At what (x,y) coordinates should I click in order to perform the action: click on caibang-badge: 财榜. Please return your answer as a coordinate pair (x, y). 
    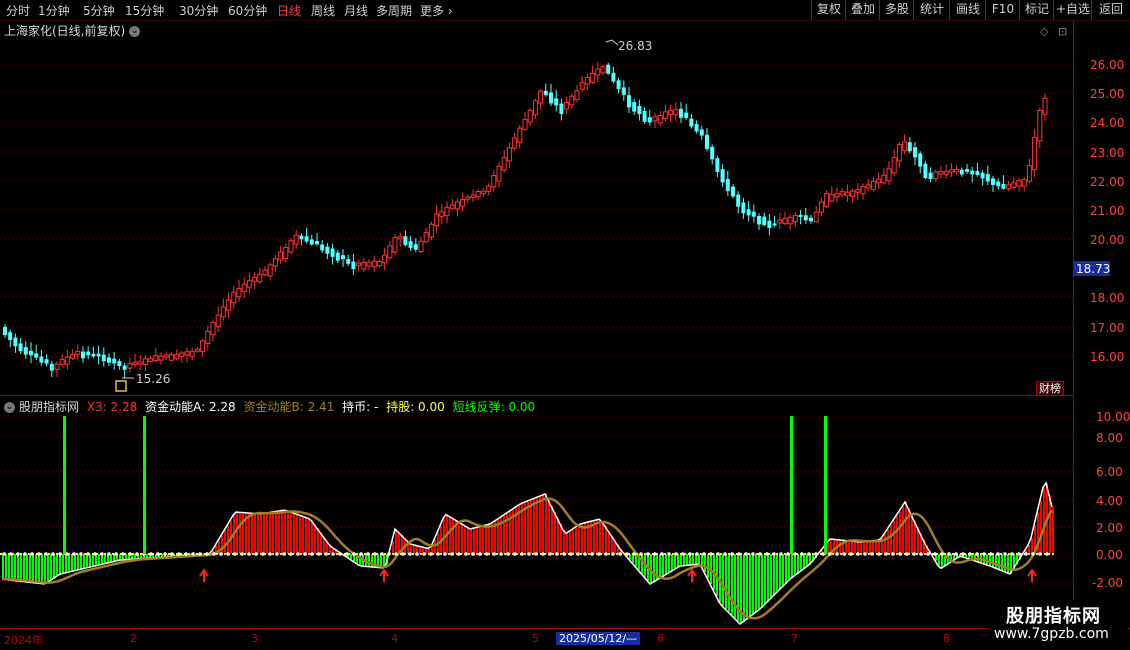
    Looking at the image, I should click on (1050, 388).